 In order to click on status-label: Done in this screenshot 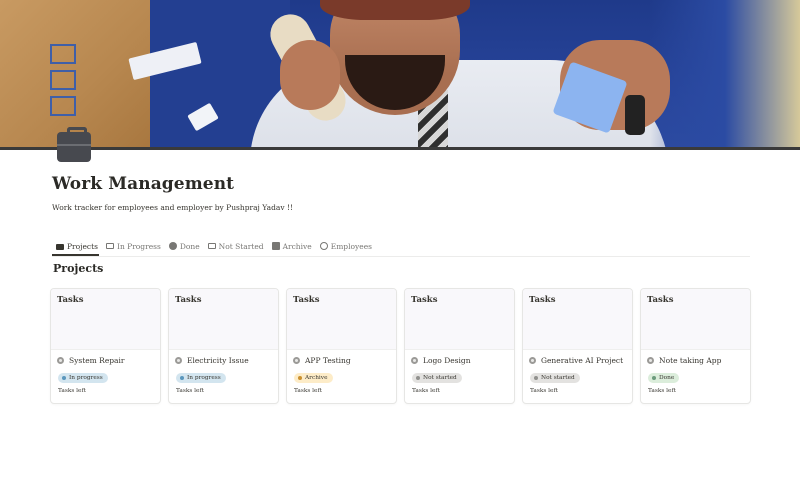, I will do `click(667, 378)`.